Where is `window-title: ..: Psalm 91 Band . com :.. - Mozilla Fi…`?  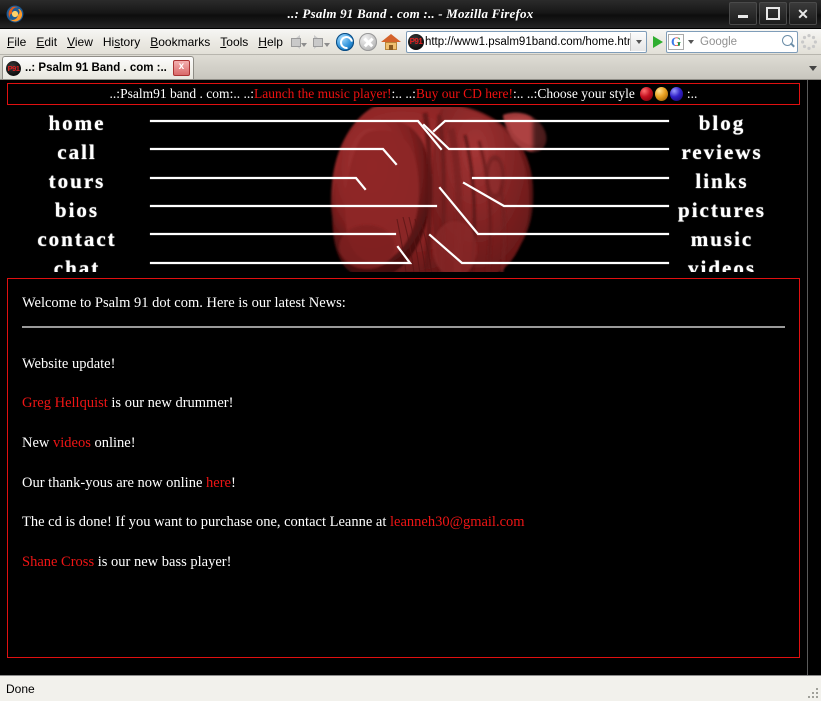 window-title: ..: Psalm 91 Band . com :.. - Mozilla Fi… is located at coordinates (410, 13).